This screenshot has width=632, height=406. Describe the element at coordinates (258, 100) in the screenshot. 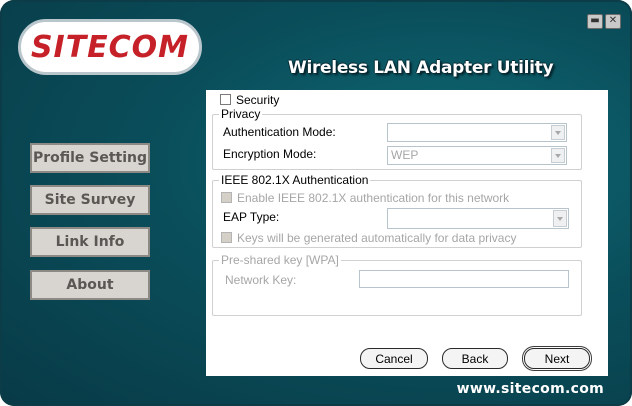

I see `security-label: Security` at that location.